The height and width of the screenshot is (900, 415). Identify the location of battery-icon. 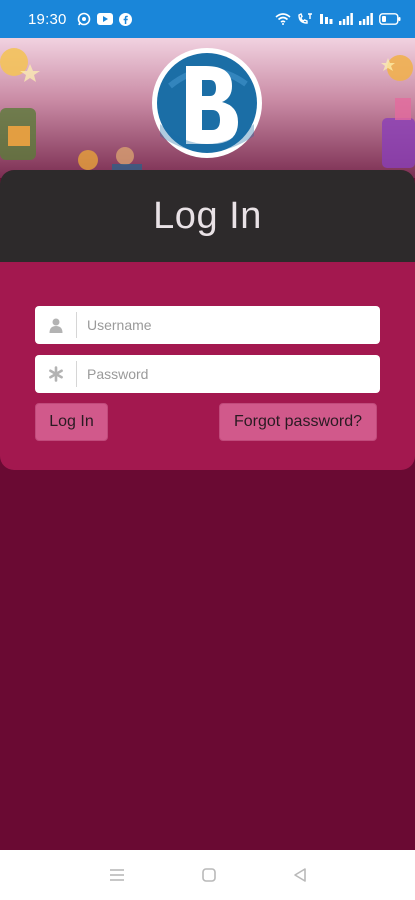
(390, 19).